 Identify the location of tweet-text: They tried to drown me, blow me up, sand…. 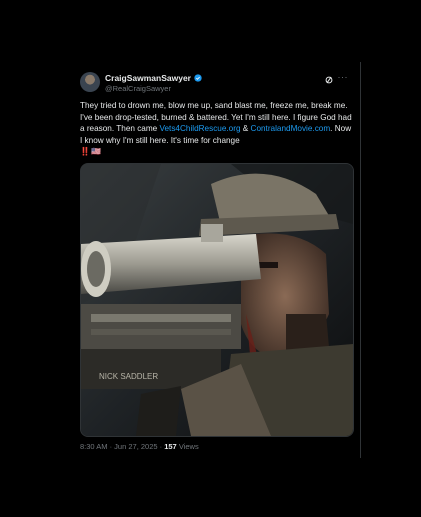
(217, 129).